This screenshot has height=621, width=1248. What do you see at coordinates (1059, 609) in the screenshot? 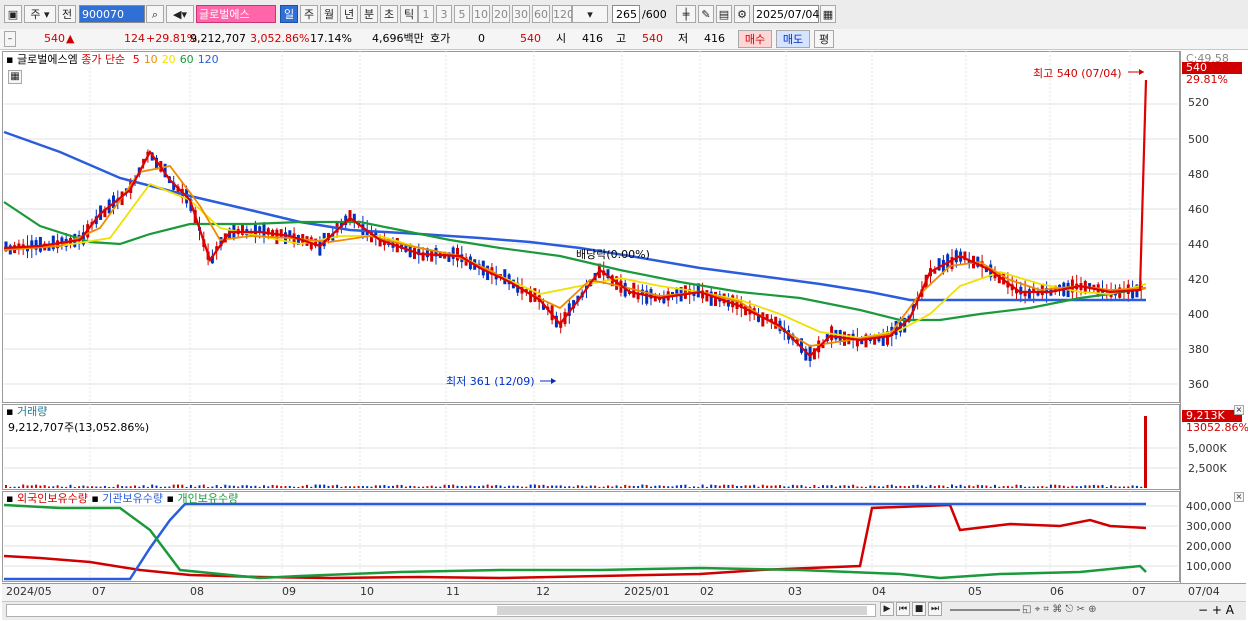
I see `tool-icons: ◱ ⌖ ⌗ ⌘ ⎋ ✂ ⊕` at bounding box center [1059, 609].